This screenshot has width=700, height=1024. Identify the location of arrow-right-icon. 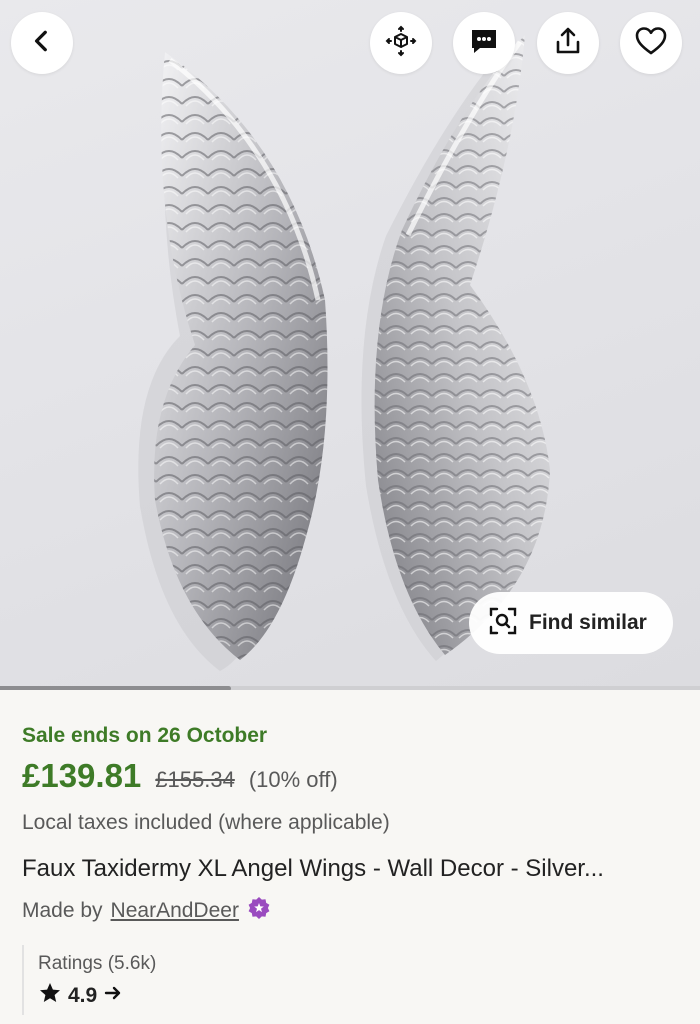
(113, 996).